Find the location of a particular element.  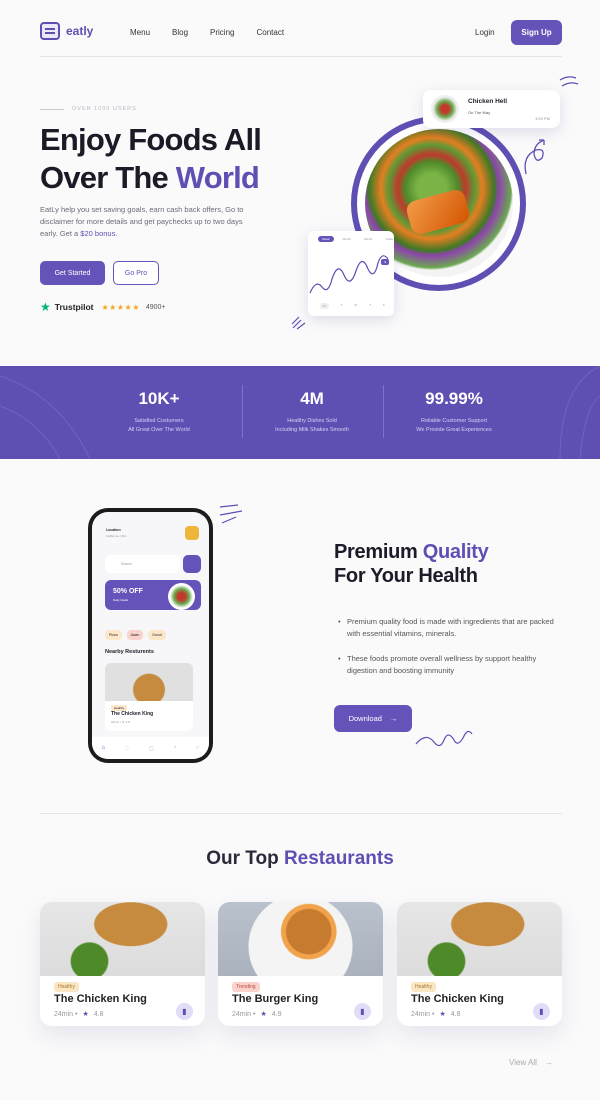

phone-tab-bar: ⌂ ♡ ◻ ◔ ○ is located at coordinates (150, 748).